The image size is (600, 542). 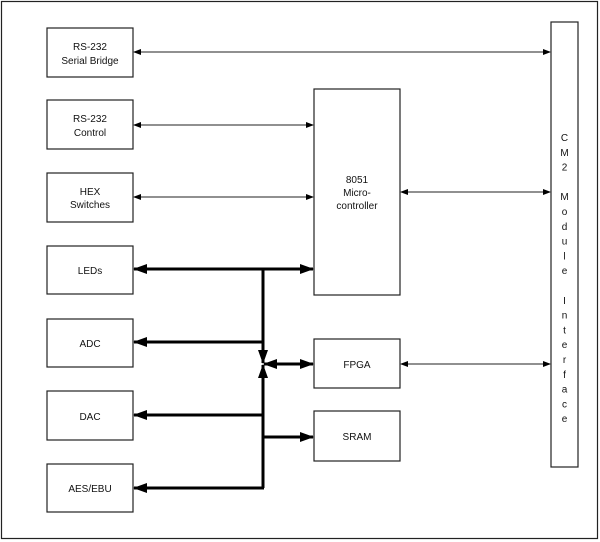 I want to click on label: ADC, so click(x=89, y=344).